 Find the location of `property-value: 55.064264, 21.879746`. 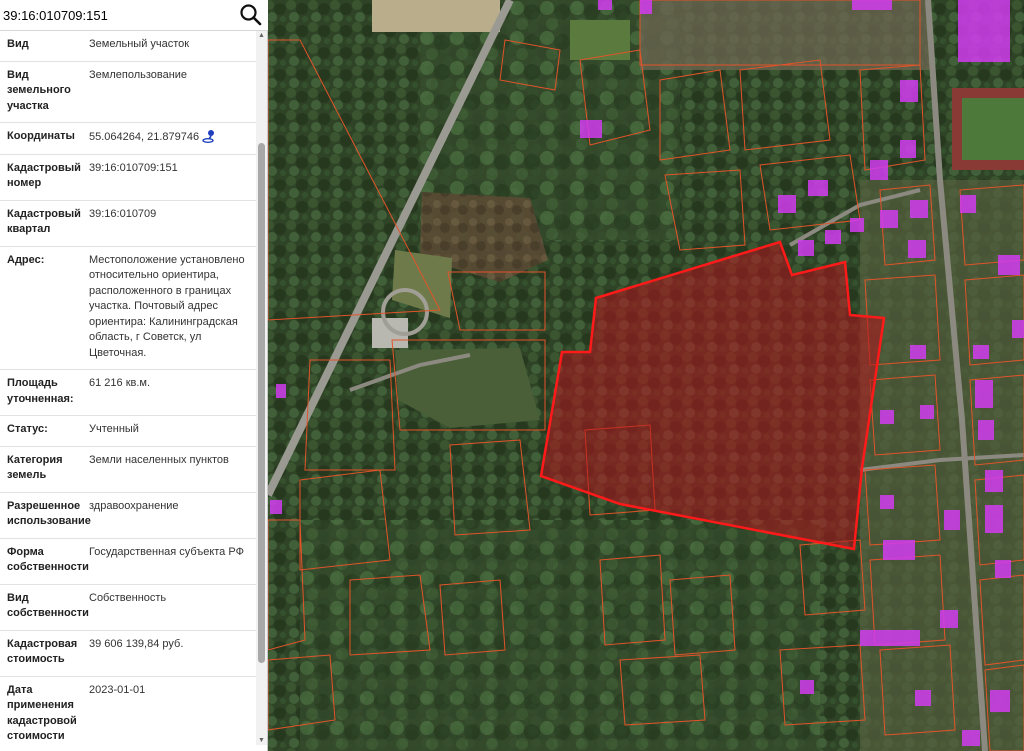

property-value: 55.064264, 21.879746 is located at coordinates (144, 137).